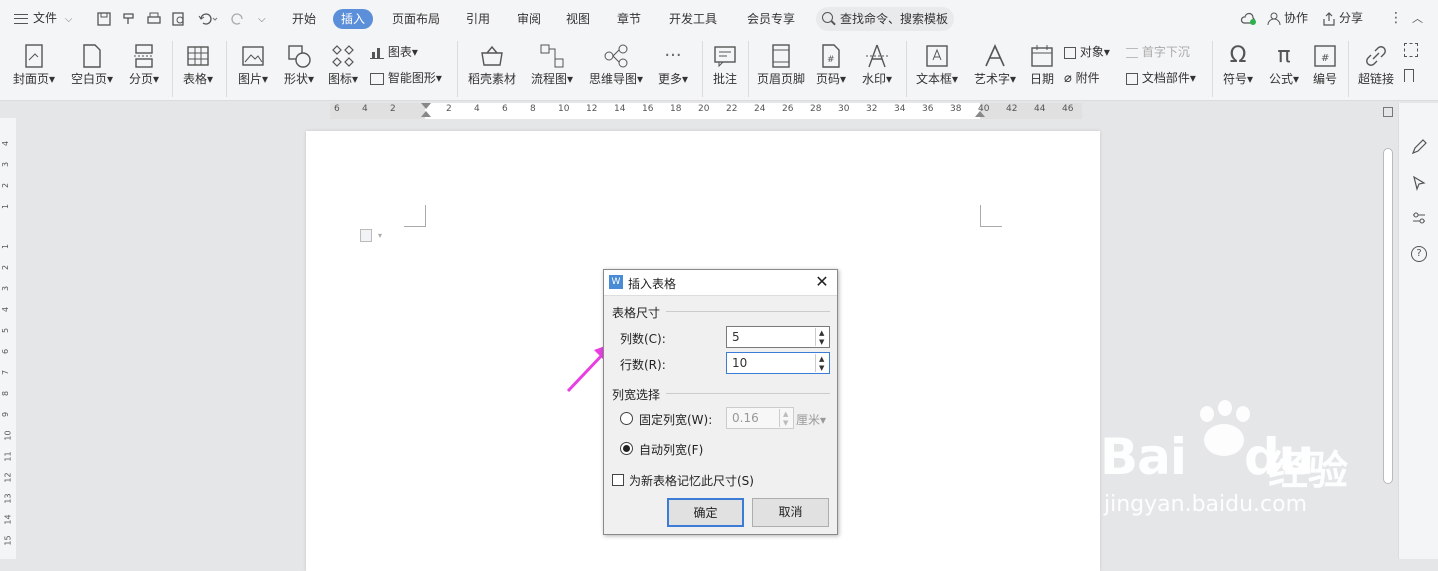  What do you see at coordinates (778, 363) in the screenshot?
I see `rows-spinbox: 10 ▲ ▼` at bounding box center [778, 363].